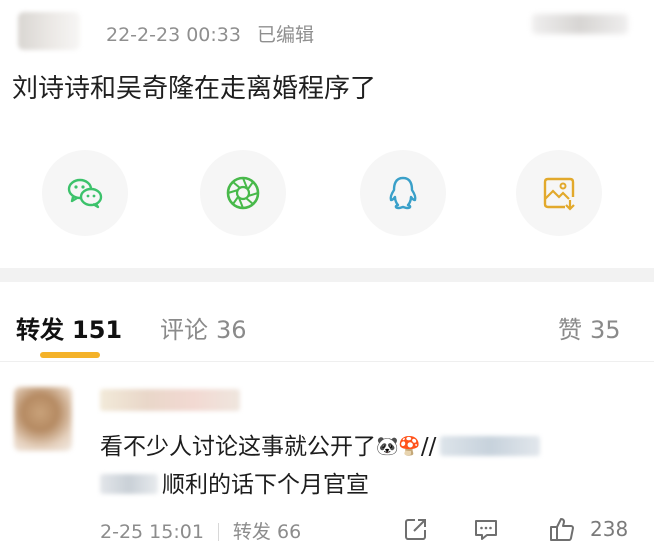  Describe the element at coordinates (605, 330) in the screenshot. I see `tab-likes-count: 35` at that location.